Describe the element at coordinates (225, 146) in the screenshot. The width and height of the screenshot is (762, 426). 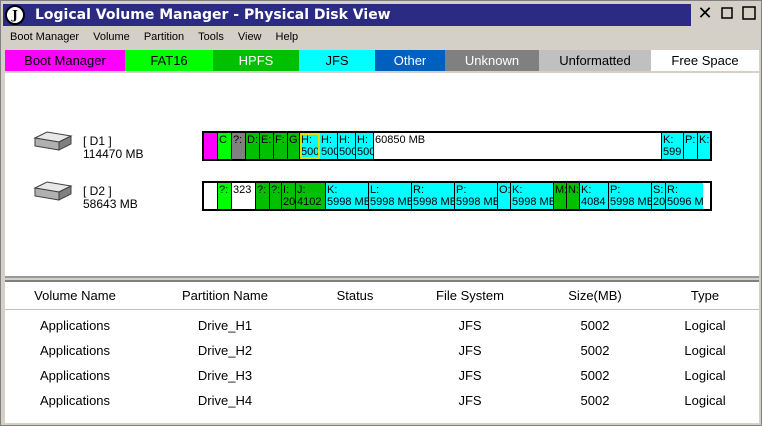
I see `partition-segment: C` at that location.